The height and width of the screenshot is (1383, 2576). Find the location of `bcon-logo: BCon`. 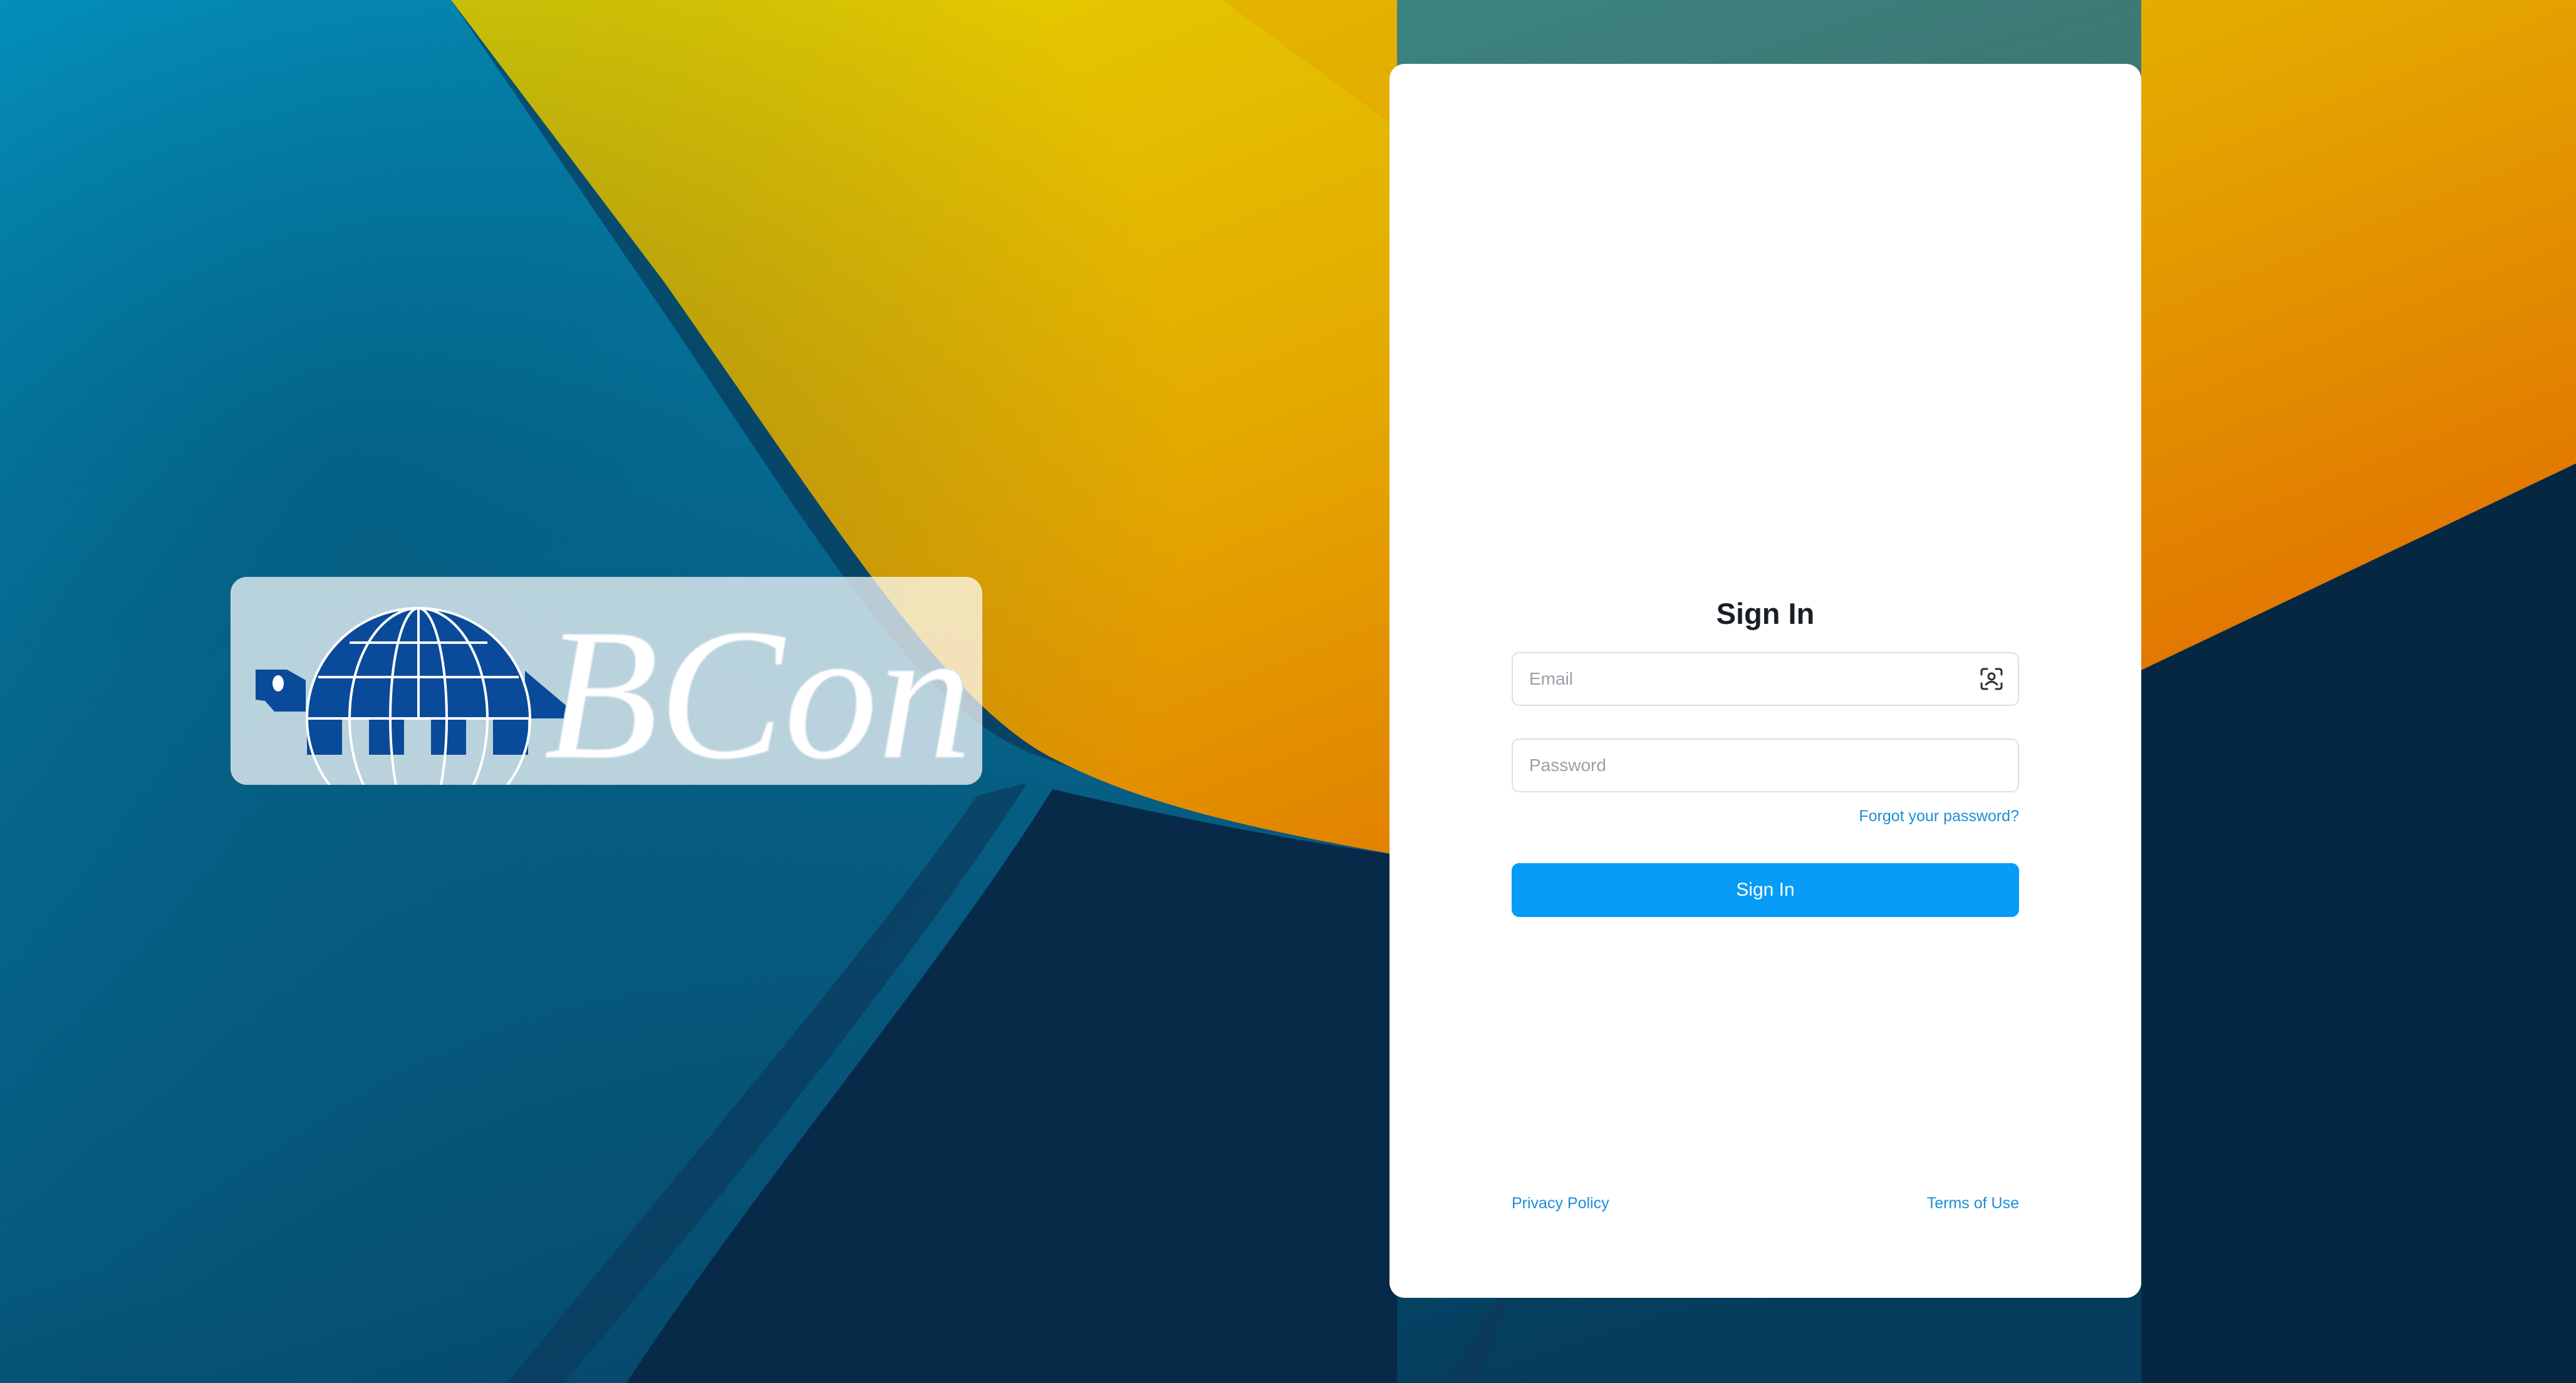

bcon-logo: BCon is located at coordinates (606, 681).